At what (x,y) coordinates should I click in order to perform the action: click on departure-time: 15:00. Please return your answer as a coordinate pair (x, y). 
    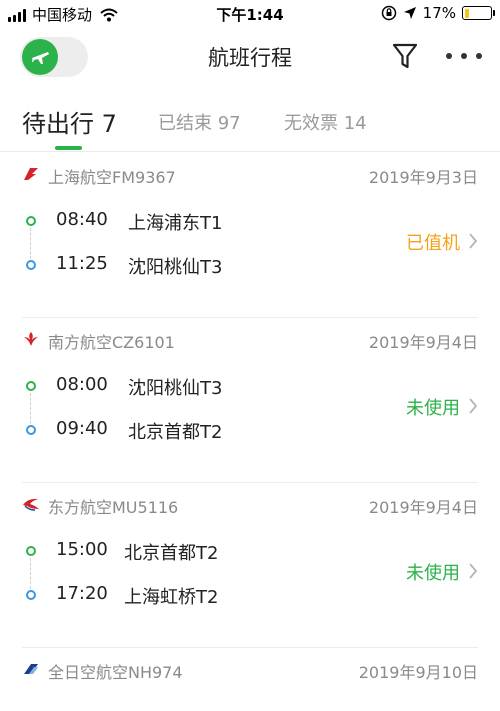
    Looking at the image, I should click on (82, 549).